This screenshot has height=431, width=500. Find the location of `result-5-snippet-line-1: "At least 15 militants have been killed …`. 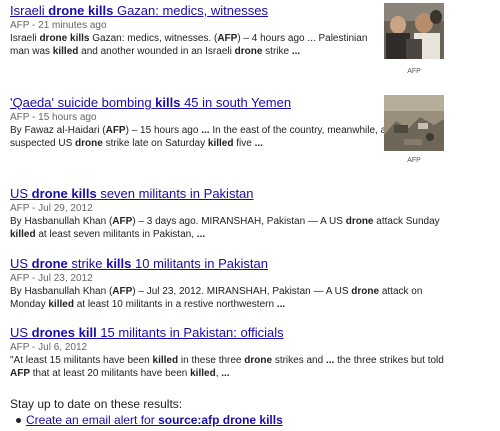

result-5-snippet-line-1: "At least 15 militants have been killed … is located at coordinates (227, 360).